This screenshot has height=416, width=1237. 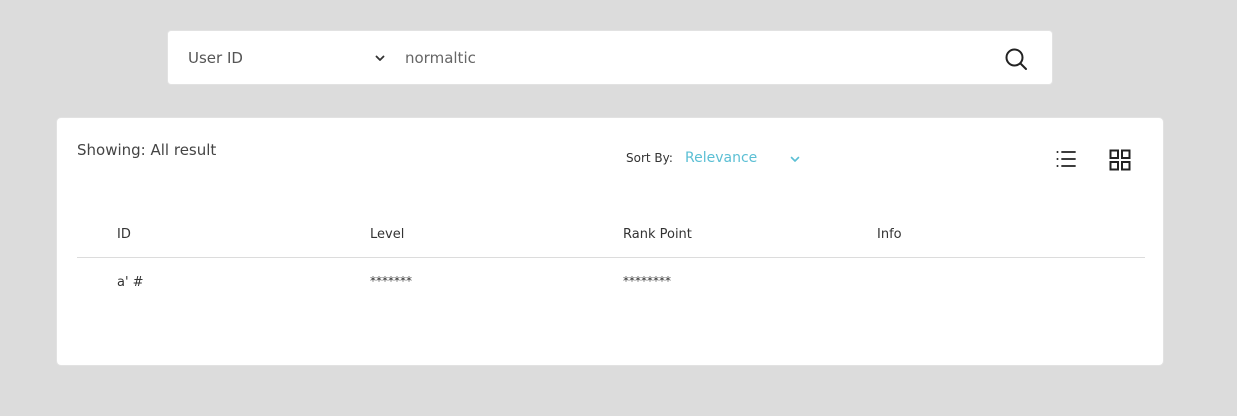 What do you see at coordinates (1066, 159) in the screenshot?
I see `list-view-icon` at bounding box center [1066, 159].